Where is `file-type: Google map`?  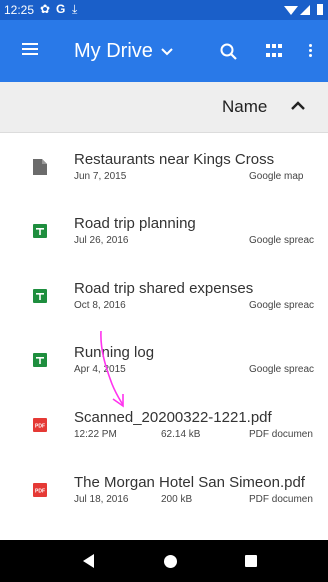
file-type: Google map is located at coordinates (276, 176).